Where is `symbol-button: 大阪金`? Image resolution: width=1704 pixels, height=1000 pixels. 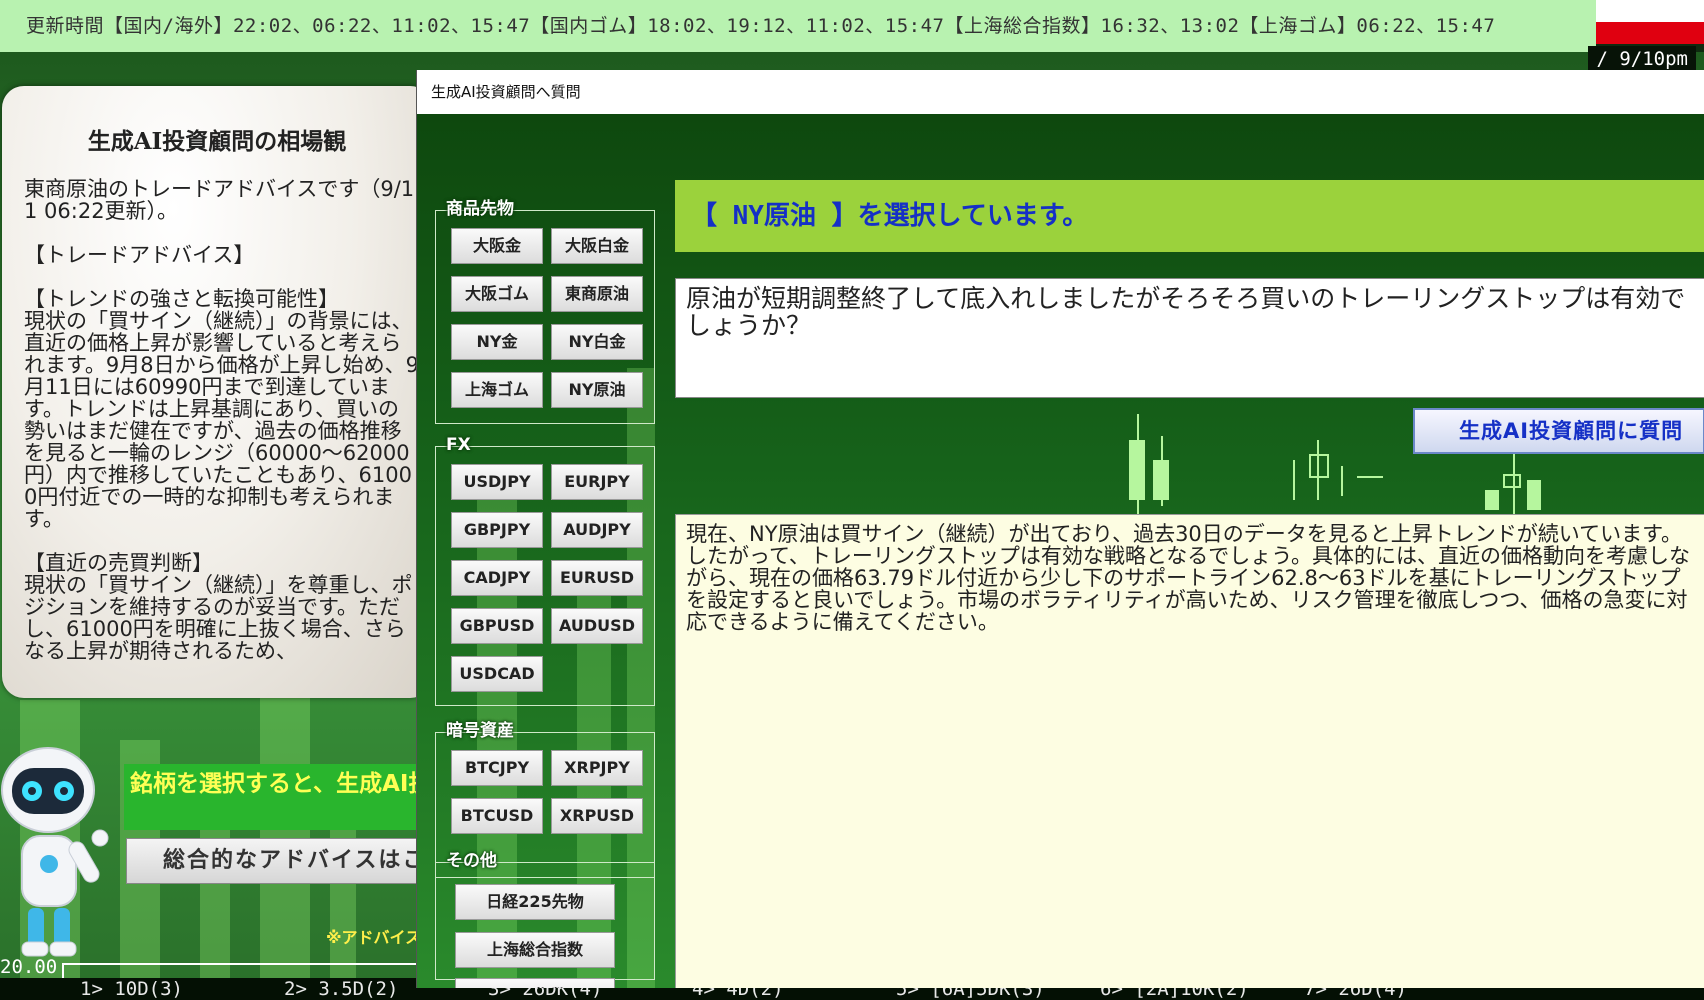
symbol-button: 大阪金 is located at coordinates (497, 246).